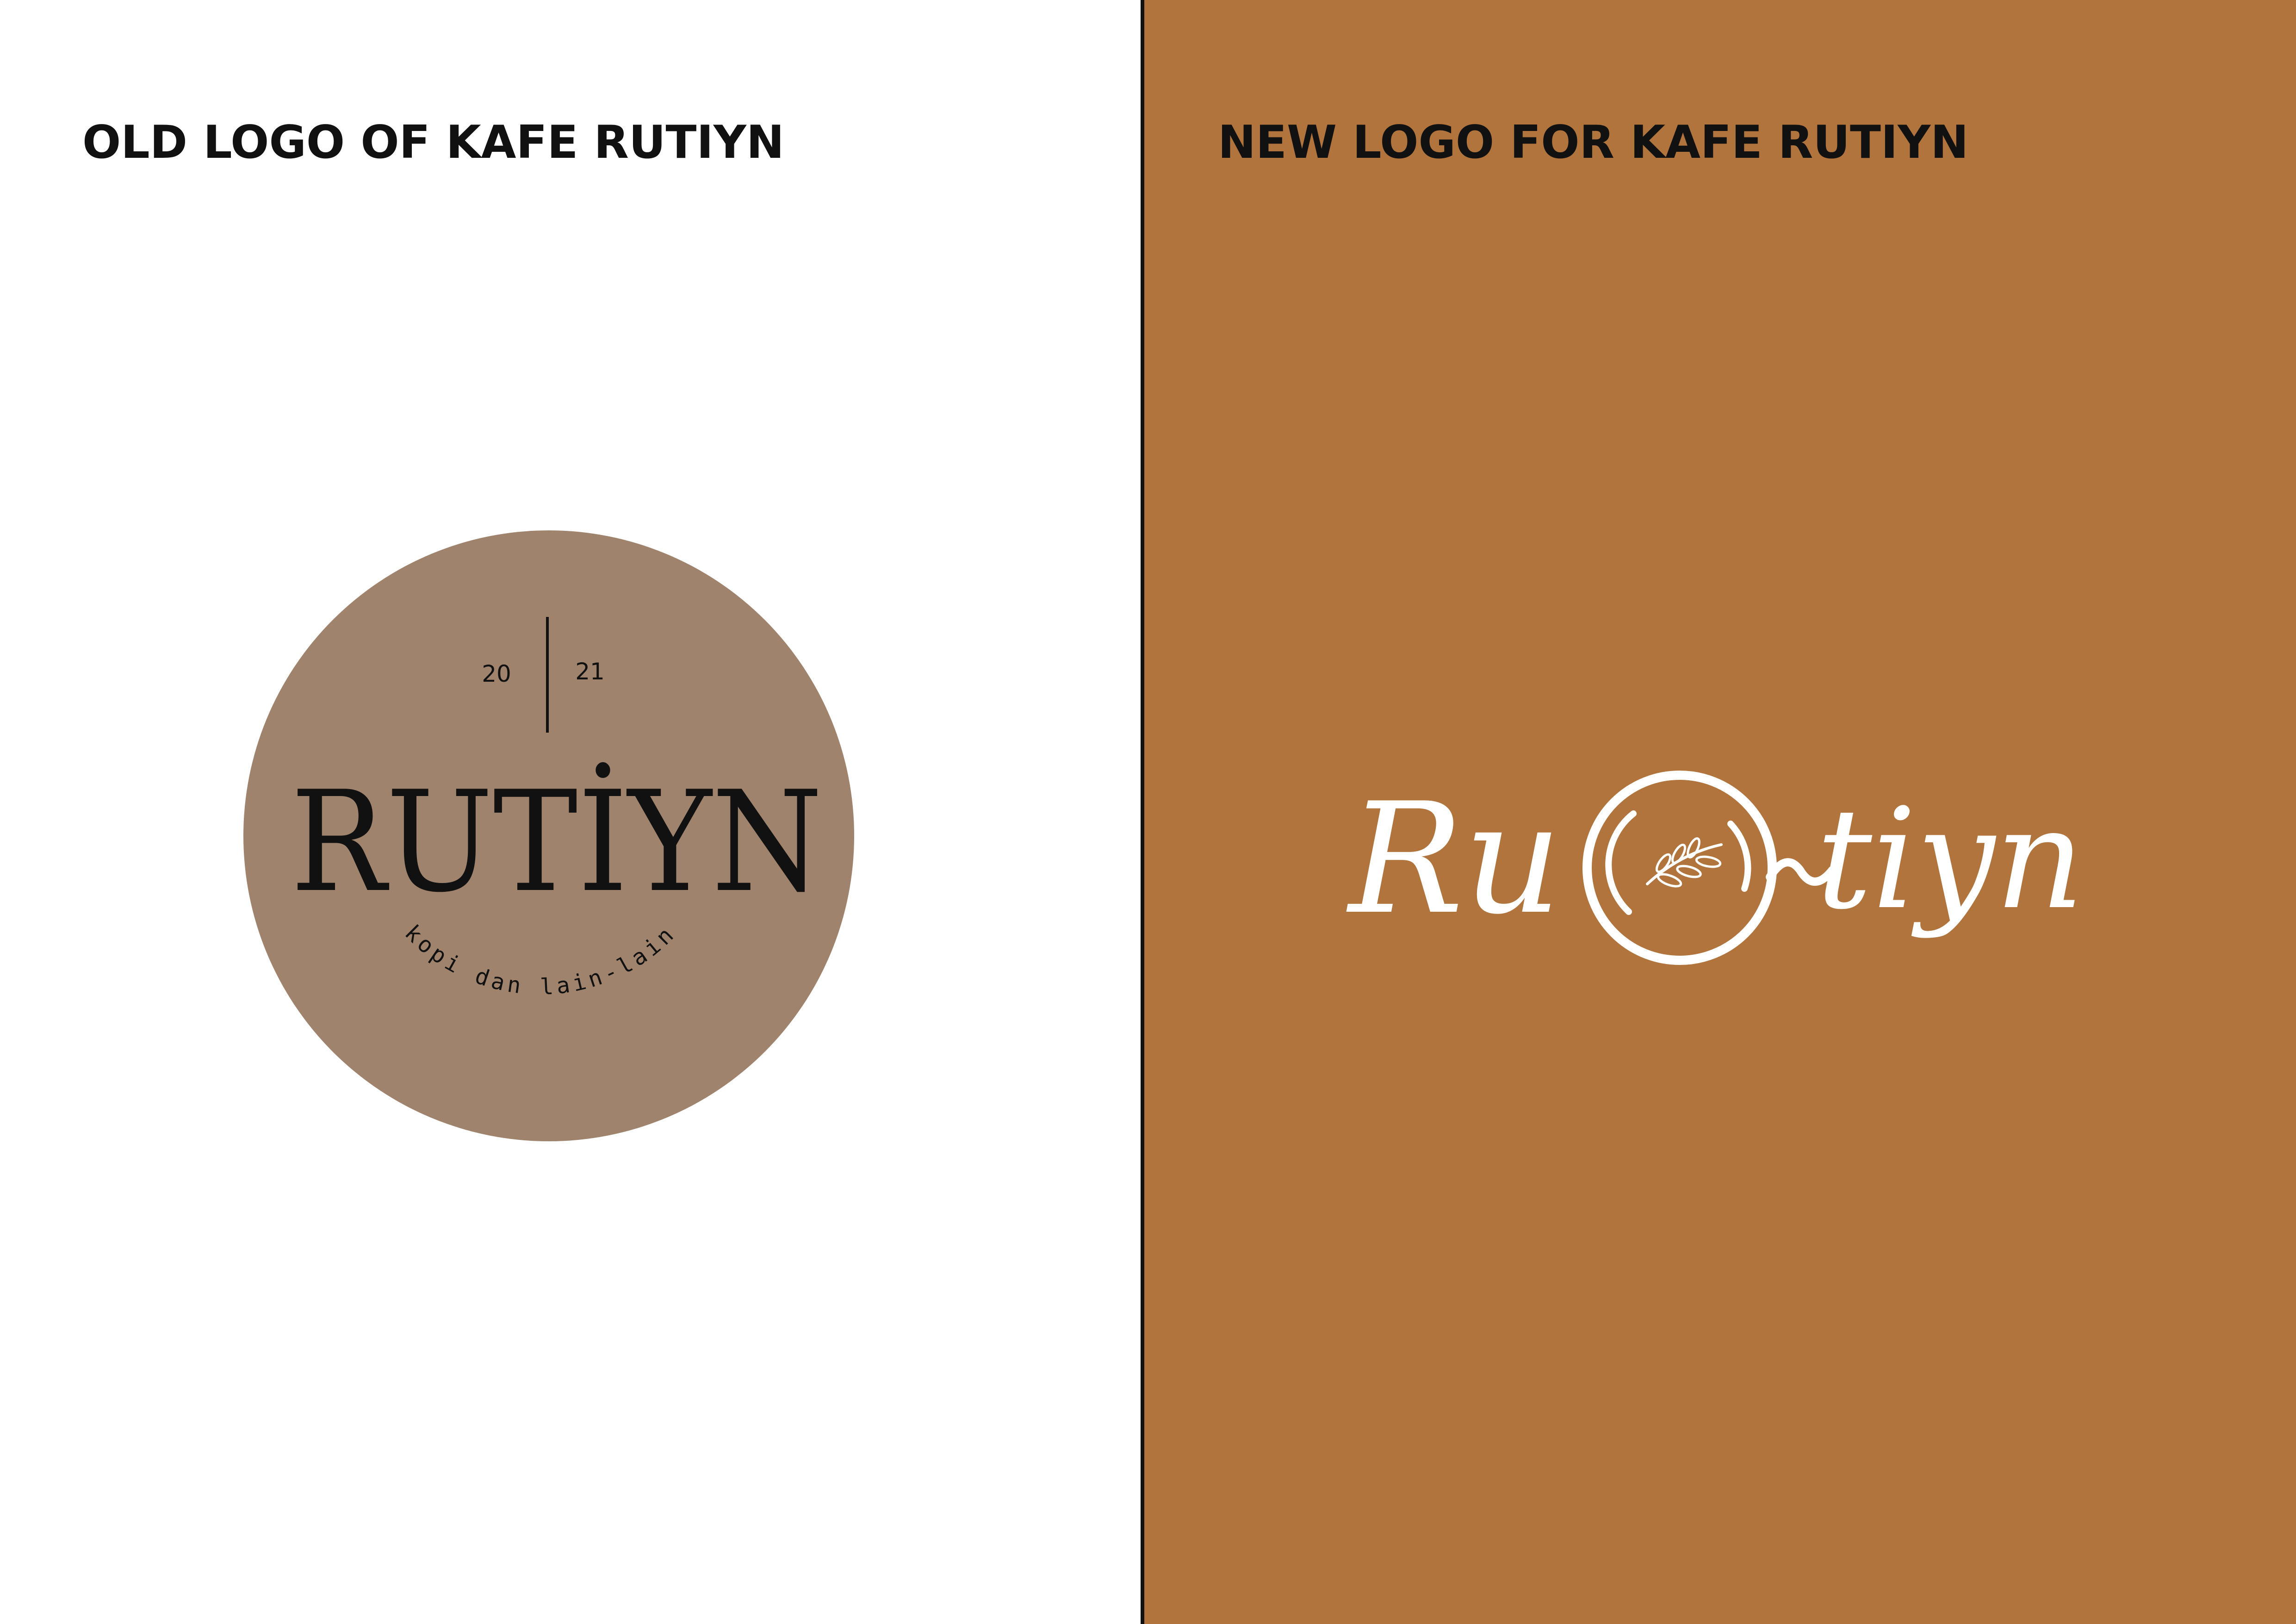 The width and height of the screenshot is (2296, 1624). What do you see at coordinates (1710, 868) in the screenshot?
I see `coffee-cup-leaf-icon` at bounding box center [1710, 868].